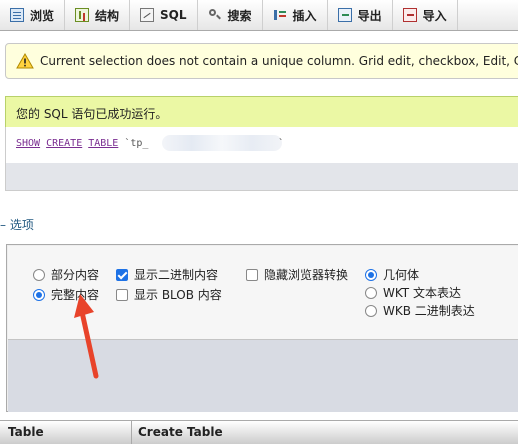 This screenshot has width=518, height=444. What do you see at coordinates (371, 310) in the screenshot?
I see `wkb-radio` at bounding box center [371, 310].